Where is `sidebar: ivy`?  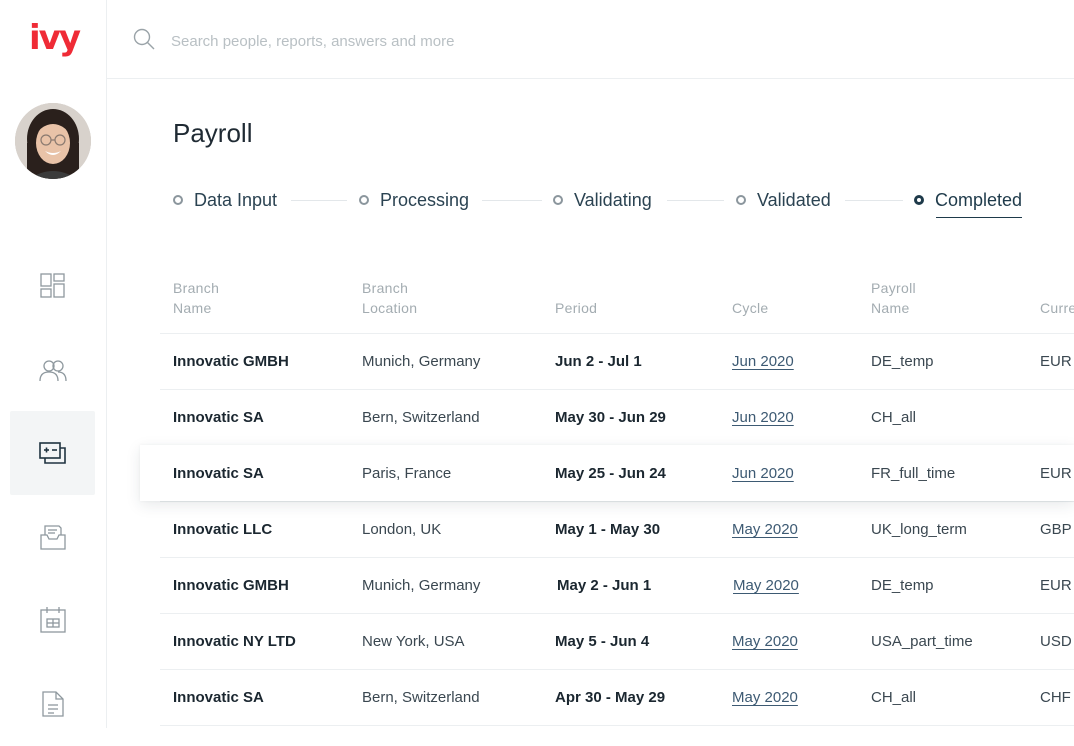 sidebar: ivy is located at coordinates (53, 364).